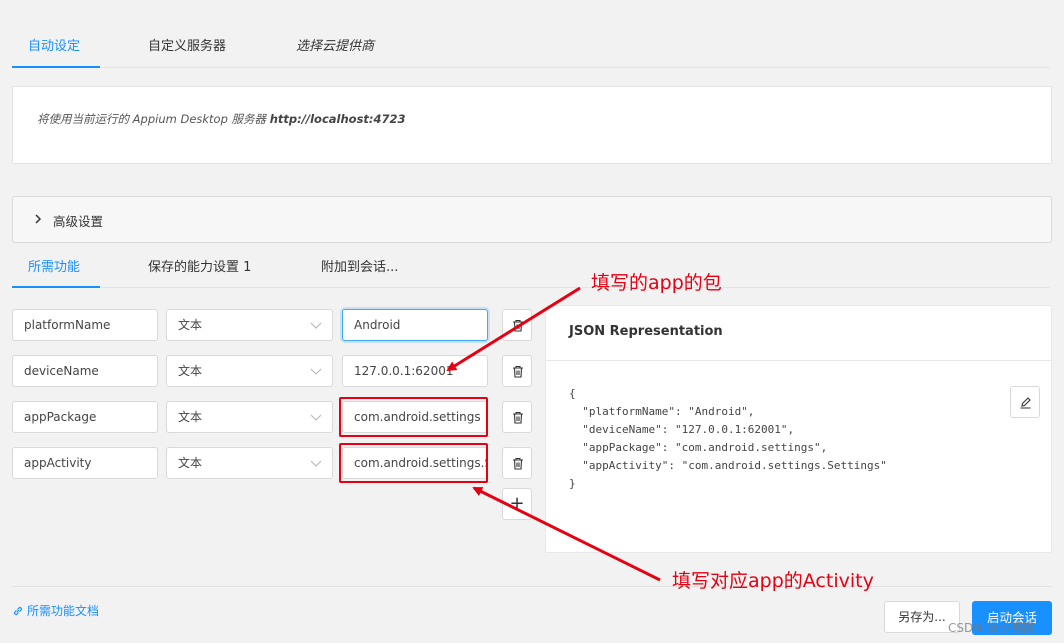 This screenshot has width=1064, height=643. I want to click on add-capability-button: +, so click(517, 504).